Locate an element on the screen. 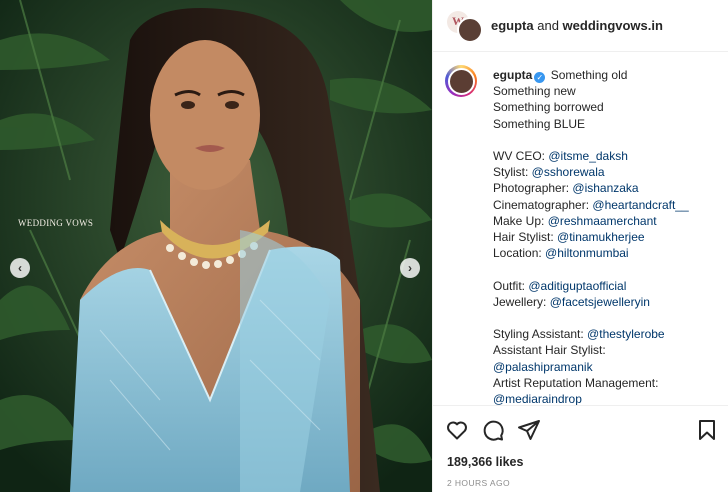  chevron-right-icon: › is located at coordinates (410, 268).